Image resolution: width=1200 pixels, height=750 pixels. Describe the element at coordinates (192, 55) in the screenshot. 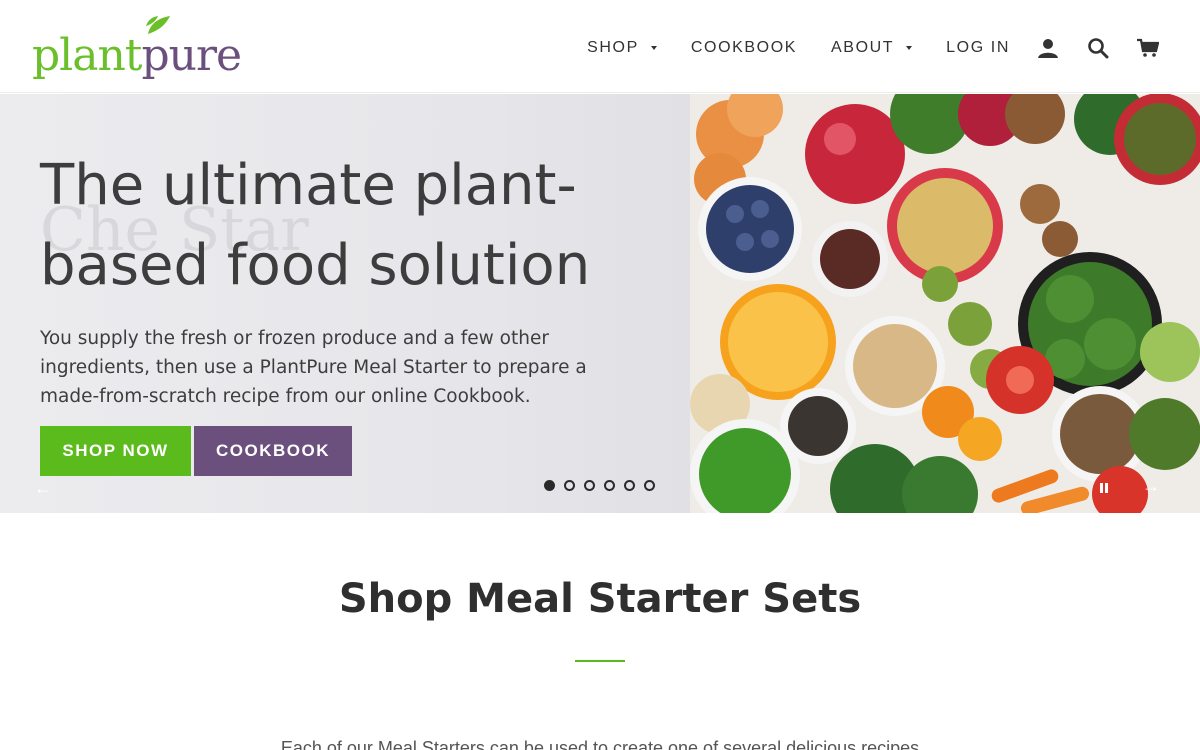

I see `logo-pure-text: pure` at that location.